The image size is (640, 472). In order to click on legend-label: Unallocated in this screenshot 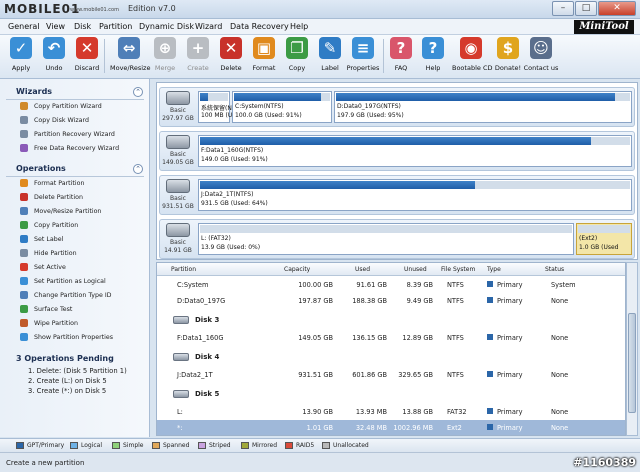, I will do `click(351, 445)`.